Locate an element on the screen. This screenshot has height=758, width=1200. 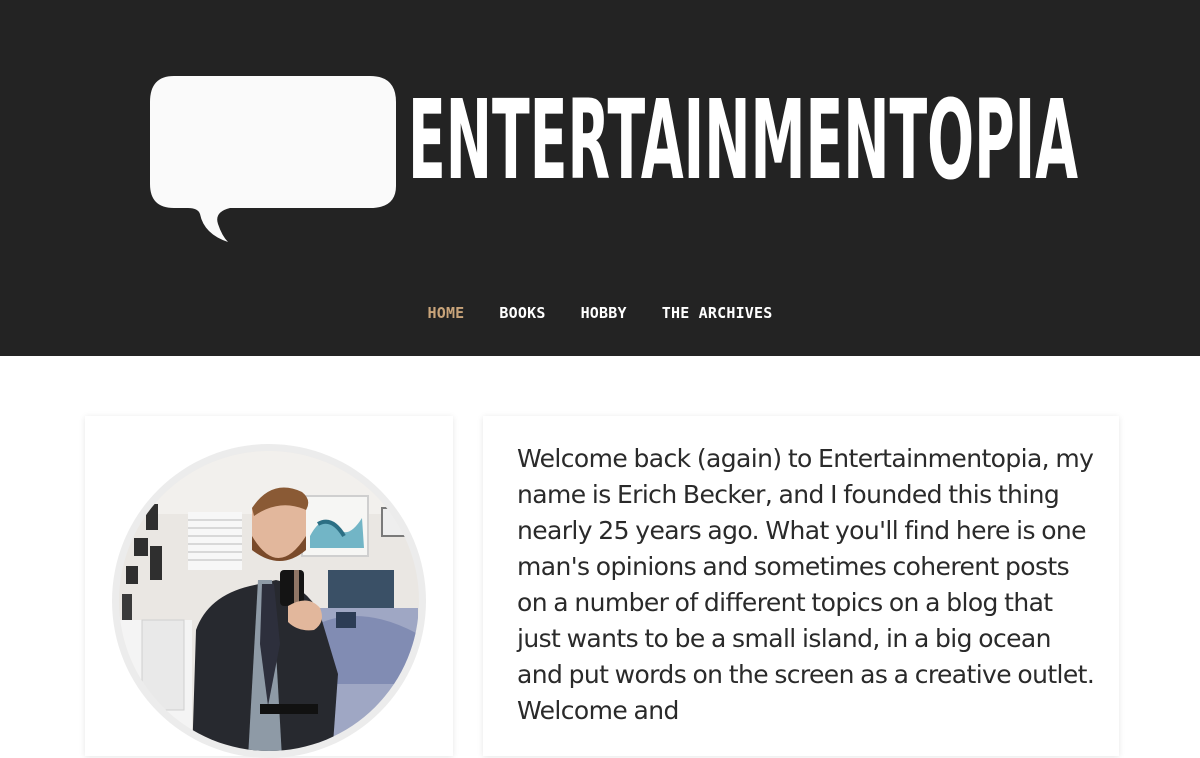
site-title-logo: ENTERTAINMENTOPIA is located at coordinates (748, 138).